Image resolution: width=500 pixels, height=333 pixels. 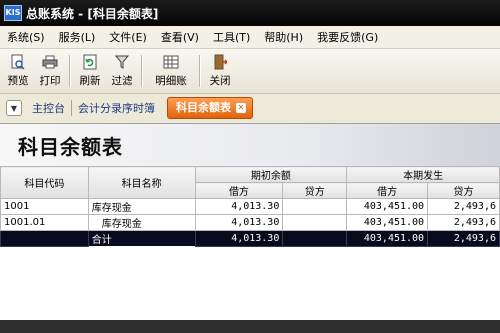 What do you see at coordinates (26, 37) in the screenshot?
I see `menu-system: 系统(S)` at bounding box center [26, 37].